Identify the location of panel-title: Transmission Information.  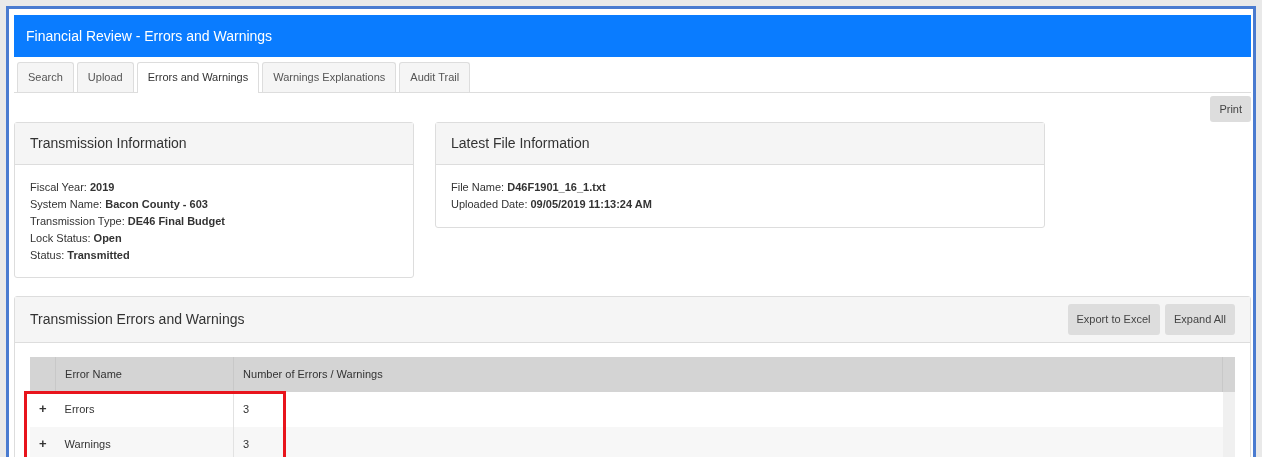
(214, 144).